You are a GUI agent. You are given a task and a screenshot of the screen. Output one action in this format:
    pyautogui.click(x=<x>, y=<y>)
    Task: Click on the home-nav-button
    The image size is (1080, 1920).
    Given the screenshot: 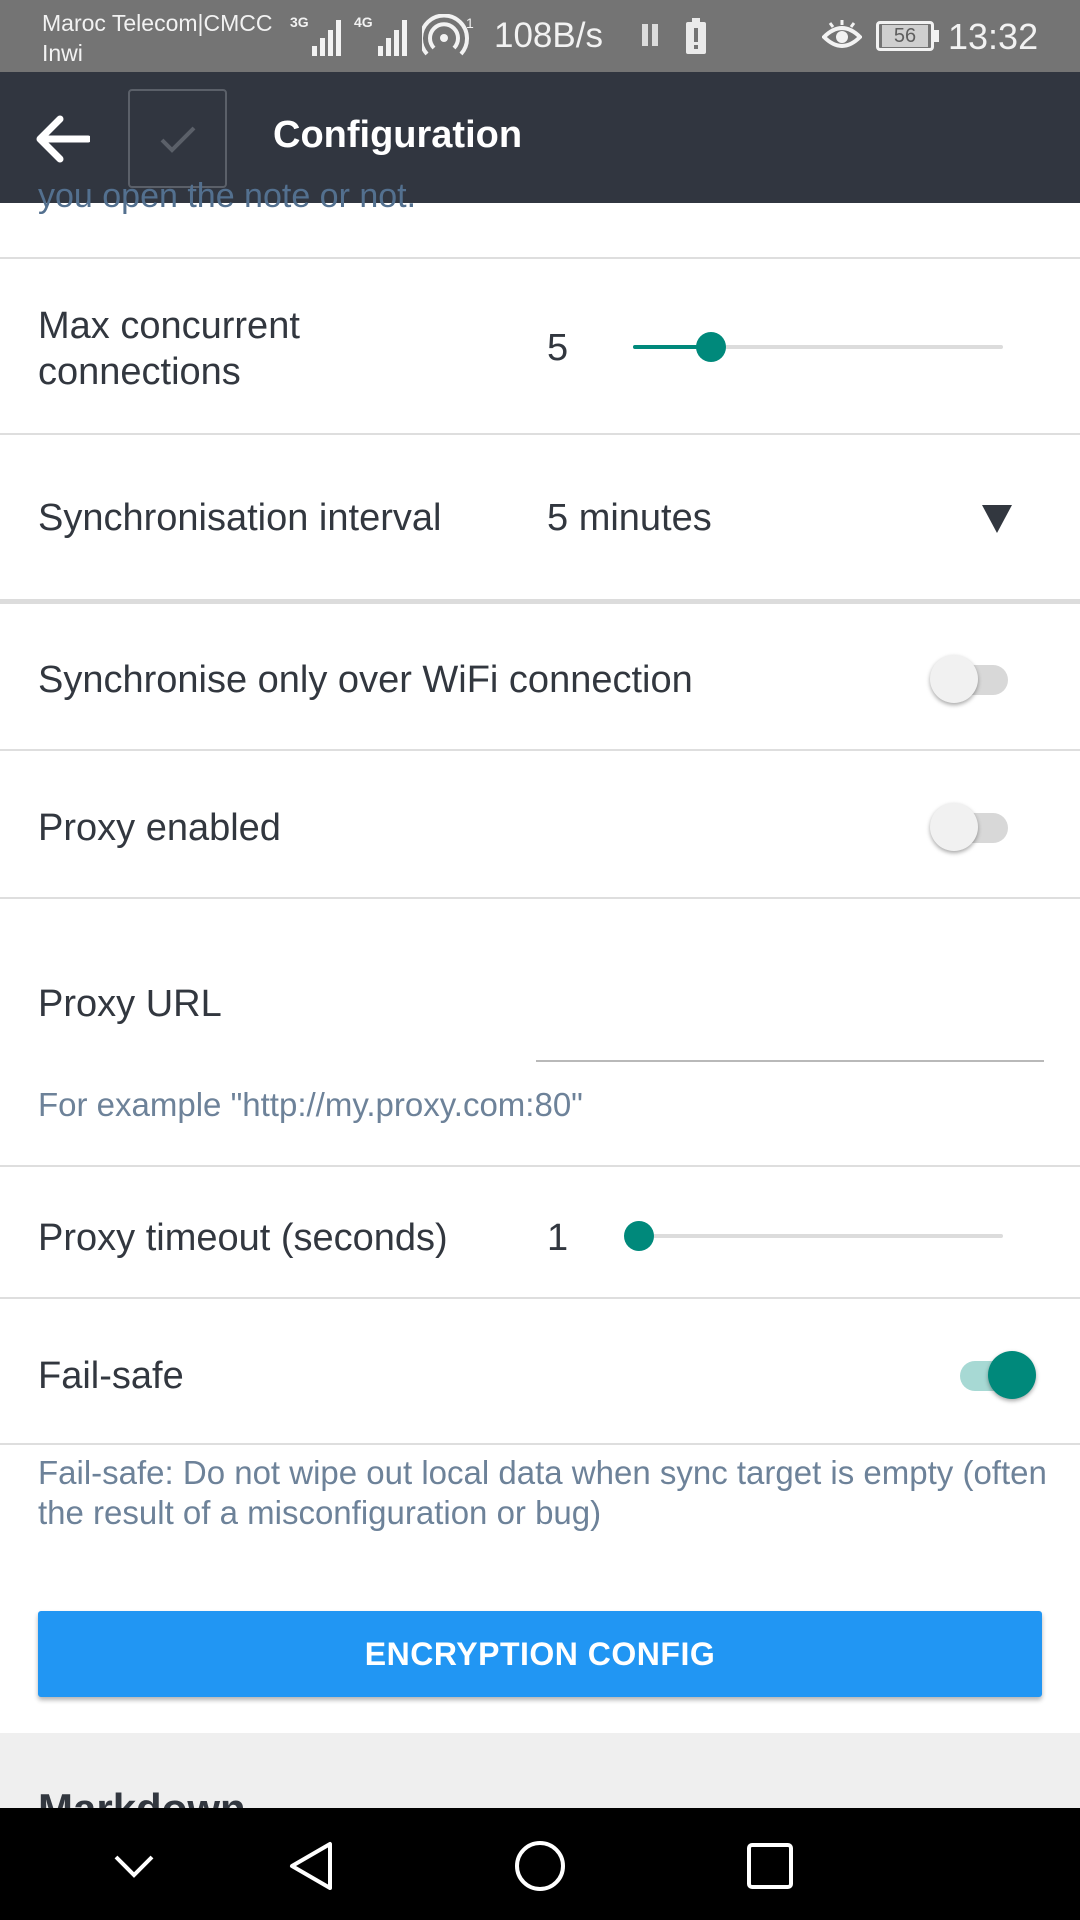 What is the action you would take?
    pyautogui.click(x=540, y=1866)
    